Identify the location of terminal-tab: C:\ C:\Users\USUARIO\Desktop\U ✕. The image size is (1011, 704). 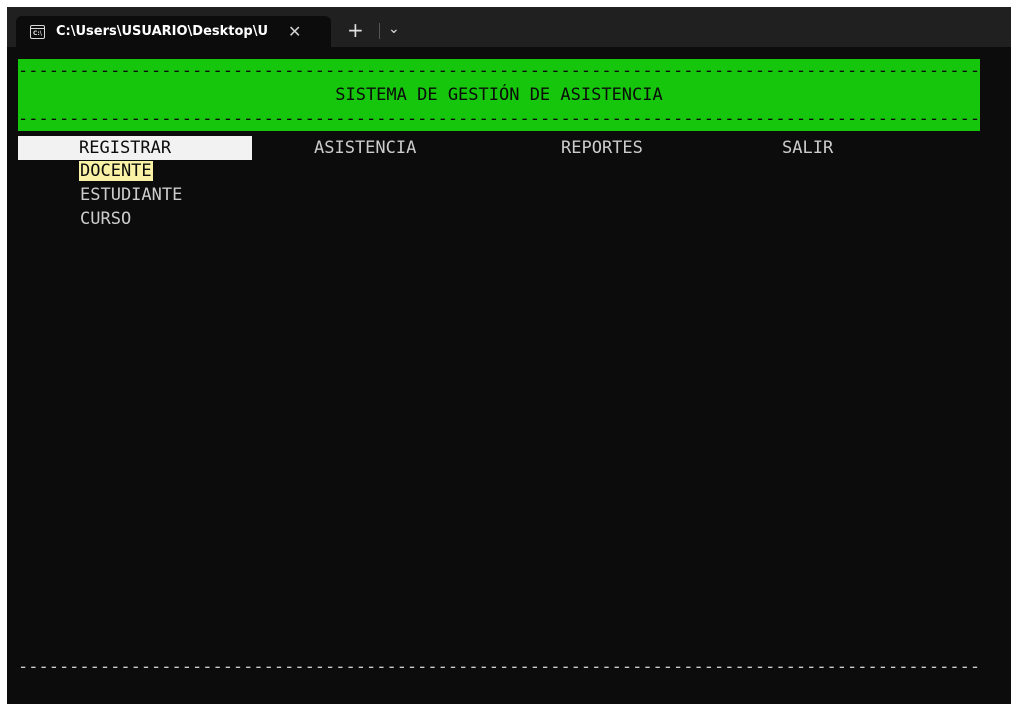
(173, 31).